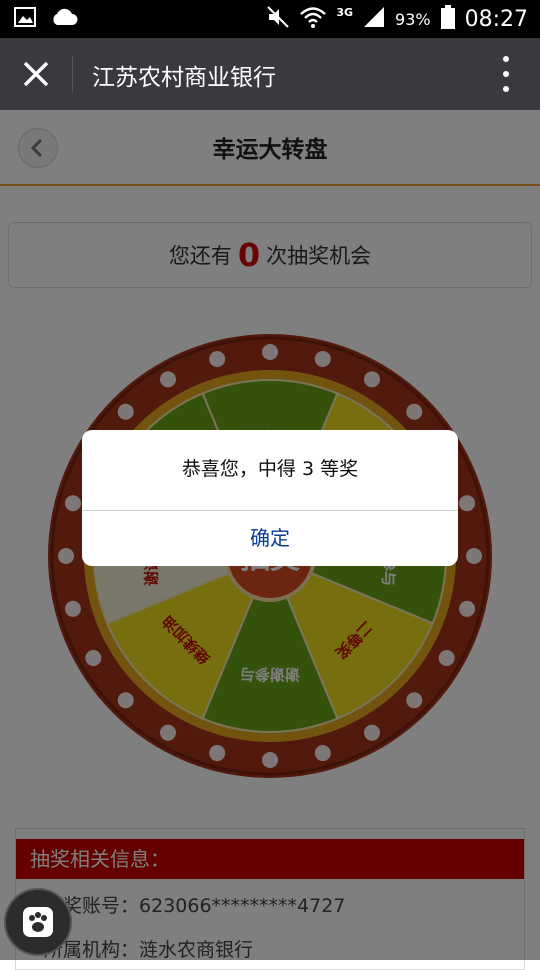 Image resolution: width=540 pixels, height=970 pixels. I want to click on app-bar-divider, so click(72, 74).